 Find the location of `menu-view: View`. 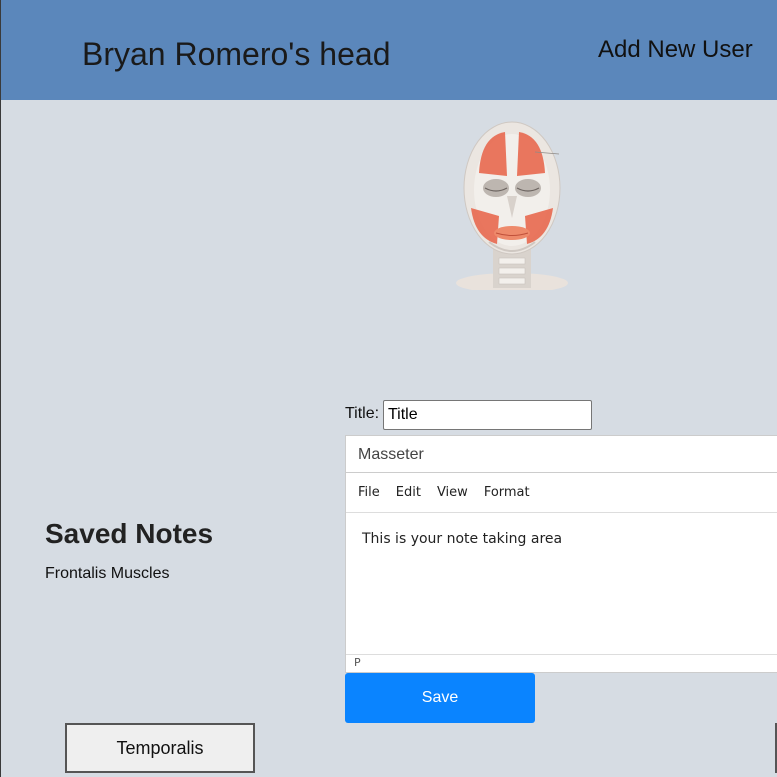

menu-view: View is located at coordinates (454, 492).